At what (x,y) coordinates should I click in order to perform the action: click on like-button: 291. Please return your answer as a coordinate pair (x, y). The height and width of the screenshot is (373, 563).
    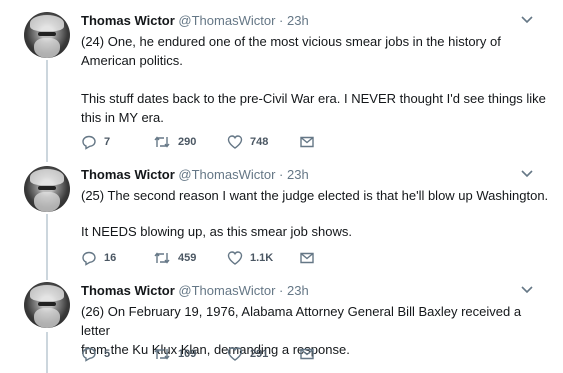
    Looking at the image, I should click on (247, 354).